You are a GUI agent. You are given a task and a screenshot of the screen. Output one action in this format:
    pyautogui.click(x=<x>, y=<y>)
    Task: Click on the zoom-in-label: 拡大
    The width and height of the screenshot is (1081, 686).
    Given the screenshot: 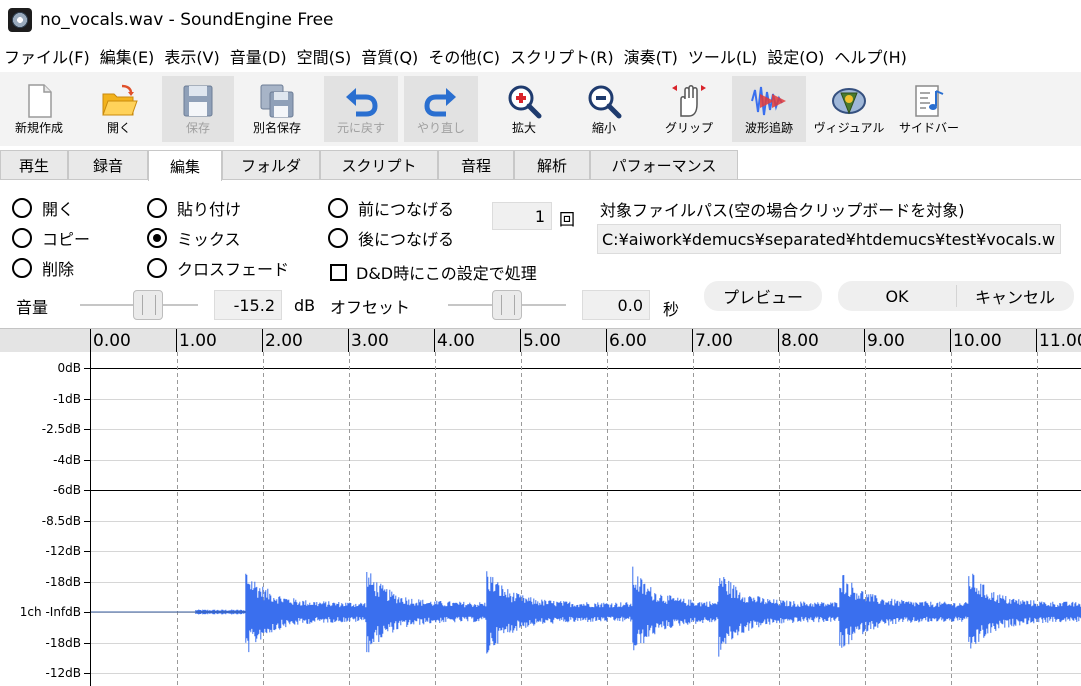 What is the action you would take?
    pyautogui.click(x=523, y=128)
    